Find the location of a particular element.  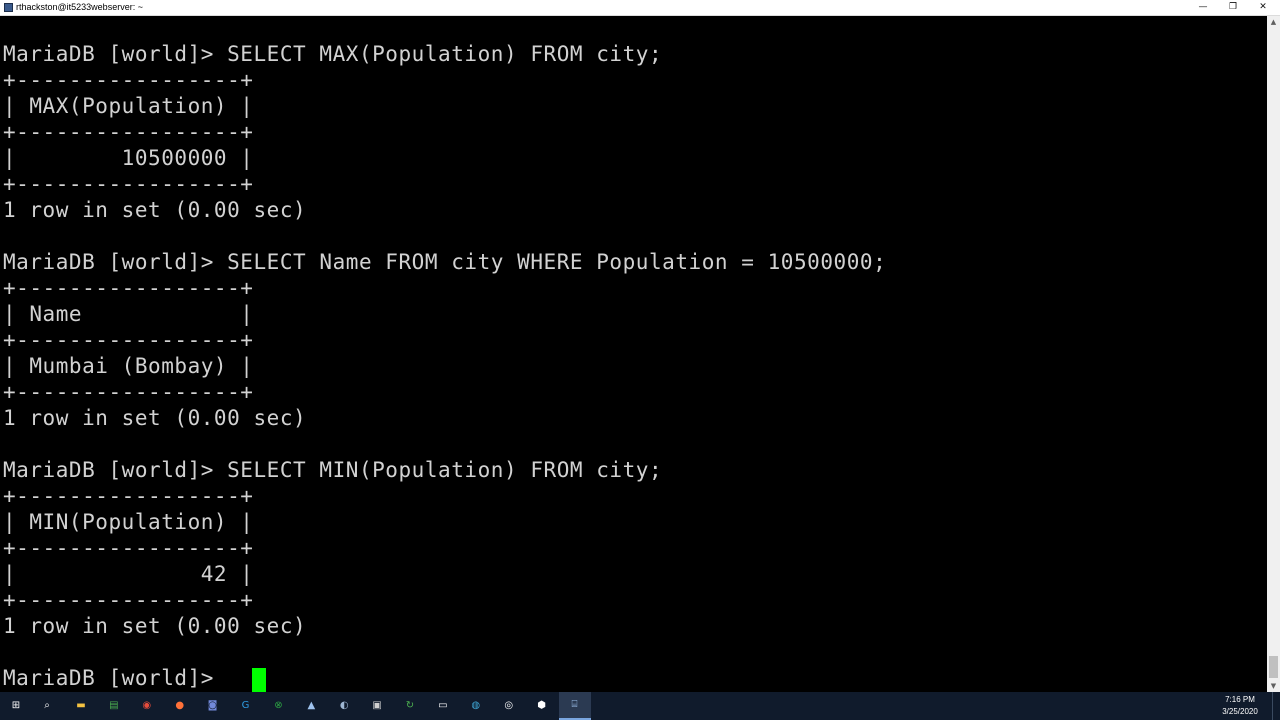

taskbar-button-refresh-app: ↻ is located at coordinates (410, 706).